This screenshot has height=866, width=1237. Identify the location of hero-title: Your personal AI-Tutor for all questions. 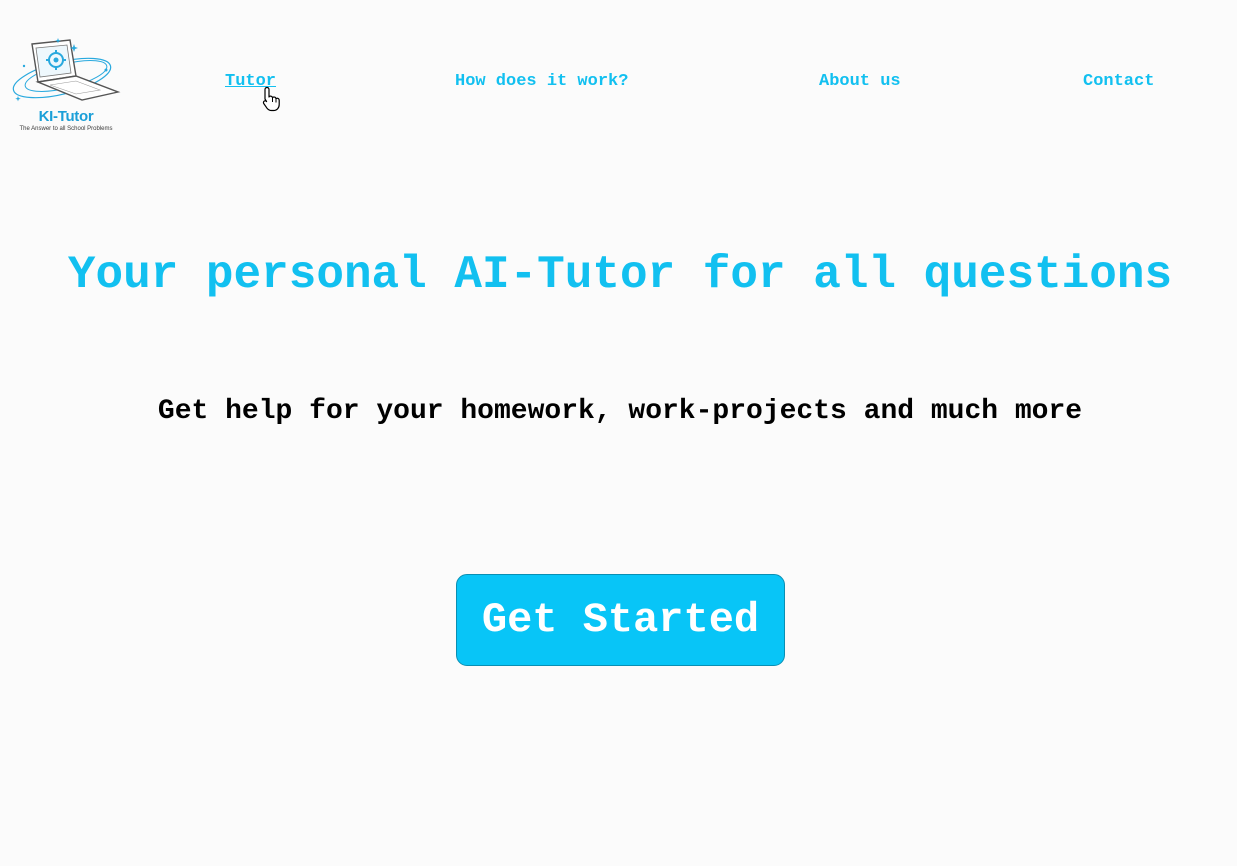
(620, 275).